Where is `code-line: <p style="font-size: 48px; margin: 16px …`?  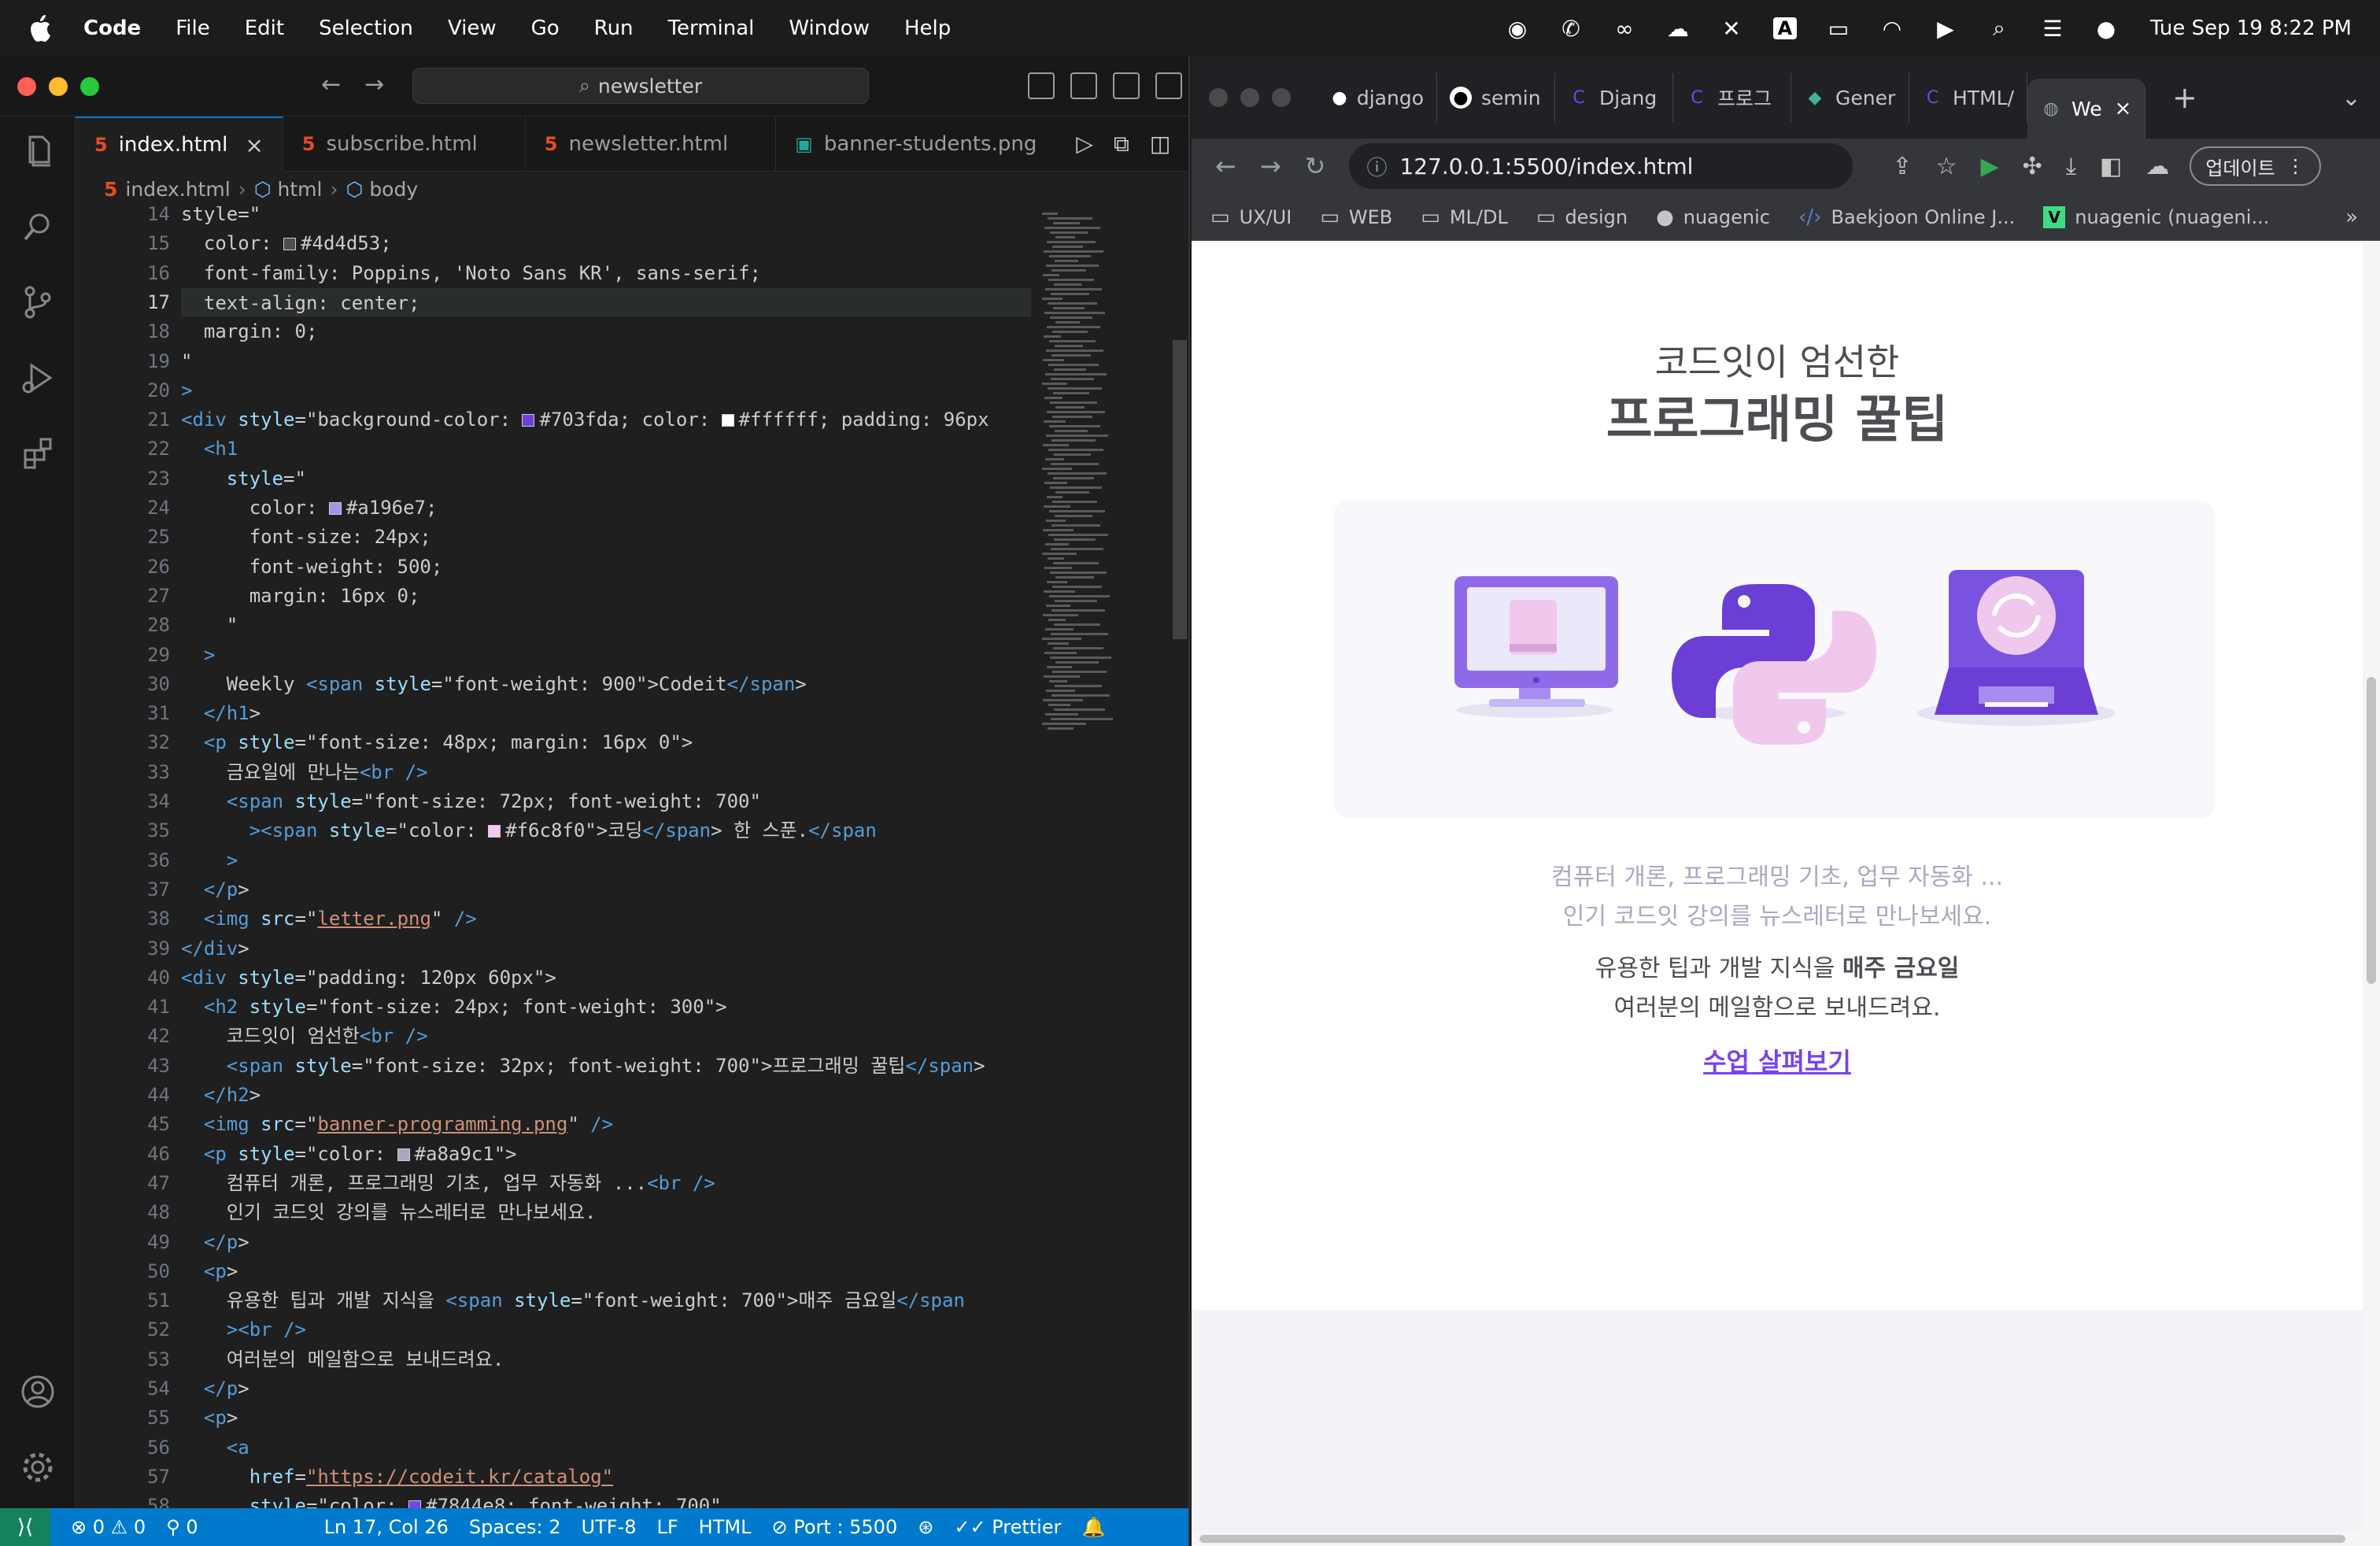 code-line: <p style="font-size: 48px; margin: 16px … is located at coordinates (606, 742).